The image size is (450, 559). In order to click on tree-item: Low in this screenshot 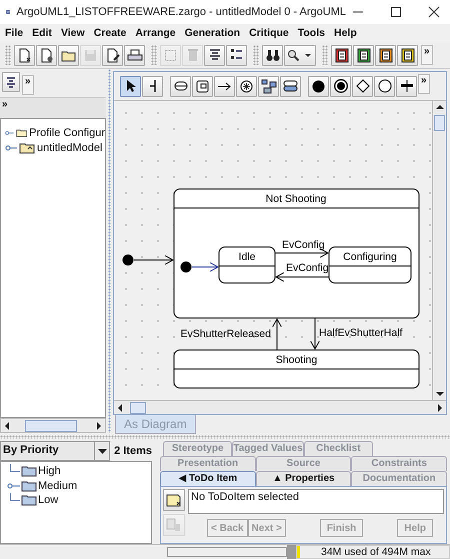, I will do `click(48, 500)`.